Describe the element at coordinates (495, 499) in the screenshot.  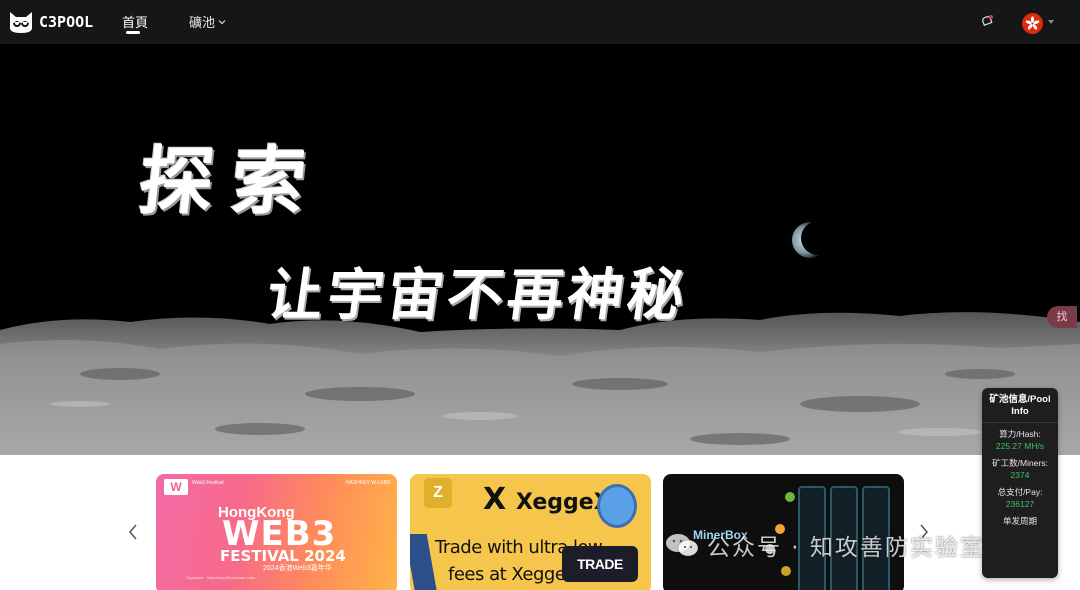
I see `xeggex-logo-mark: X` at that location.